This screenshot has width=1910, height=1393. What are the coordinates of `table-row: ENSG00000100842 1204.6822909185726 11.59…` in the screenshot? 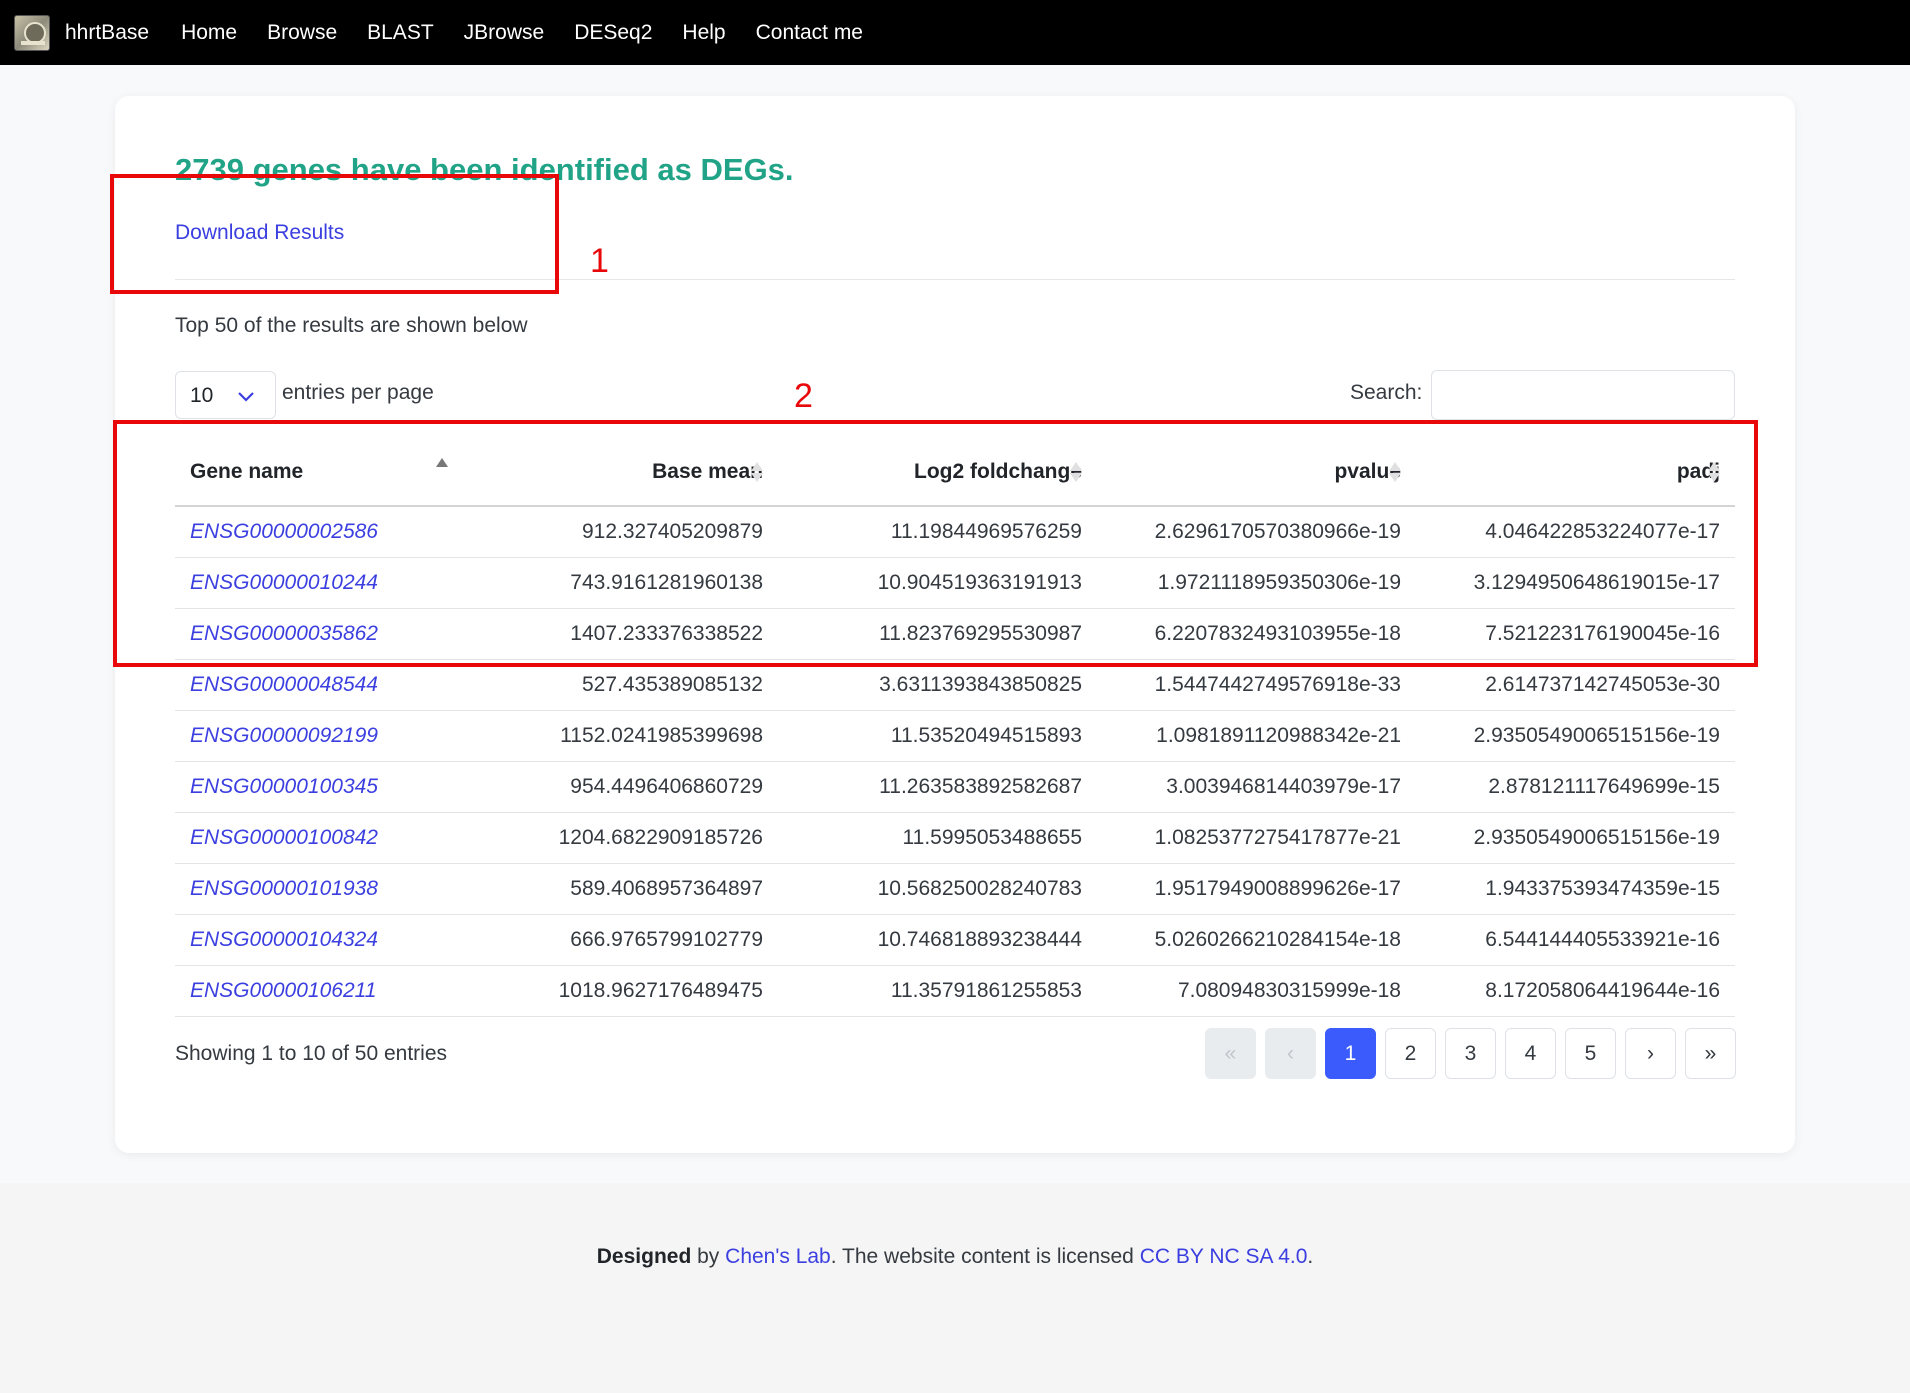 It's located at (955, 838).